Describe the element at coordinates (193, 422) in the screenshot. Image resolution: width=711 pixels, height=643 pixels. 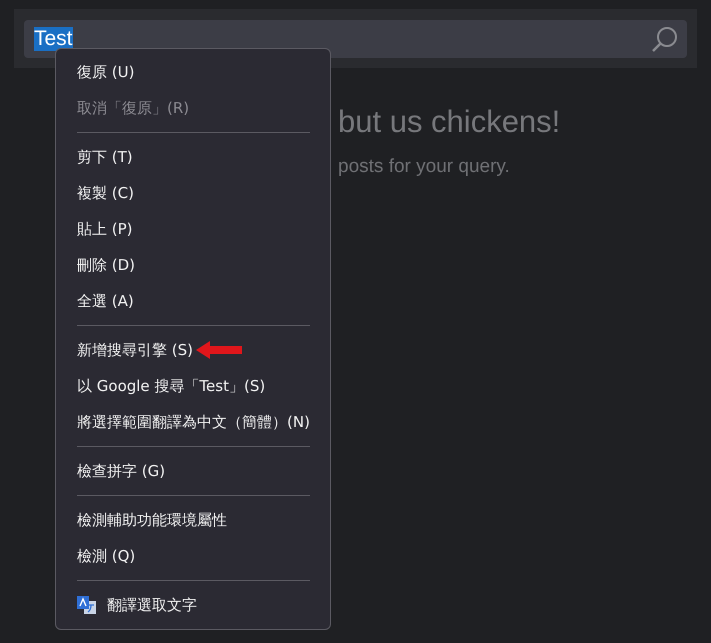
I see `menu-item: 將選擇範圍翻譯為中文（簡體）(N)` at that location.